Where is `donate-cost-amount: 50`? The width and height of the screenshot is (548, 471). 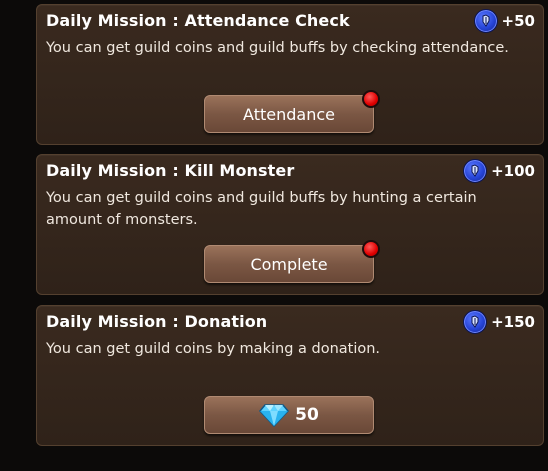
donate-cost-amount: 50 is located at coordinates (307, 415).